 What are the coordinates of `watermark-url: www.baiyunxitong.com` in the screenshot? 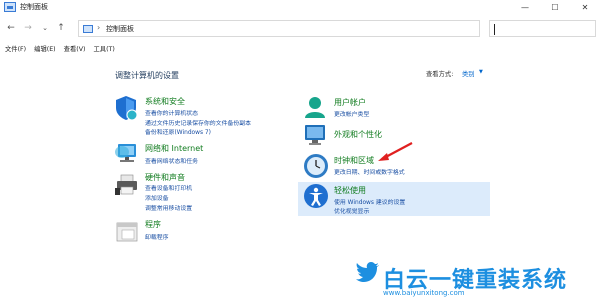 It's located at (424, 293).